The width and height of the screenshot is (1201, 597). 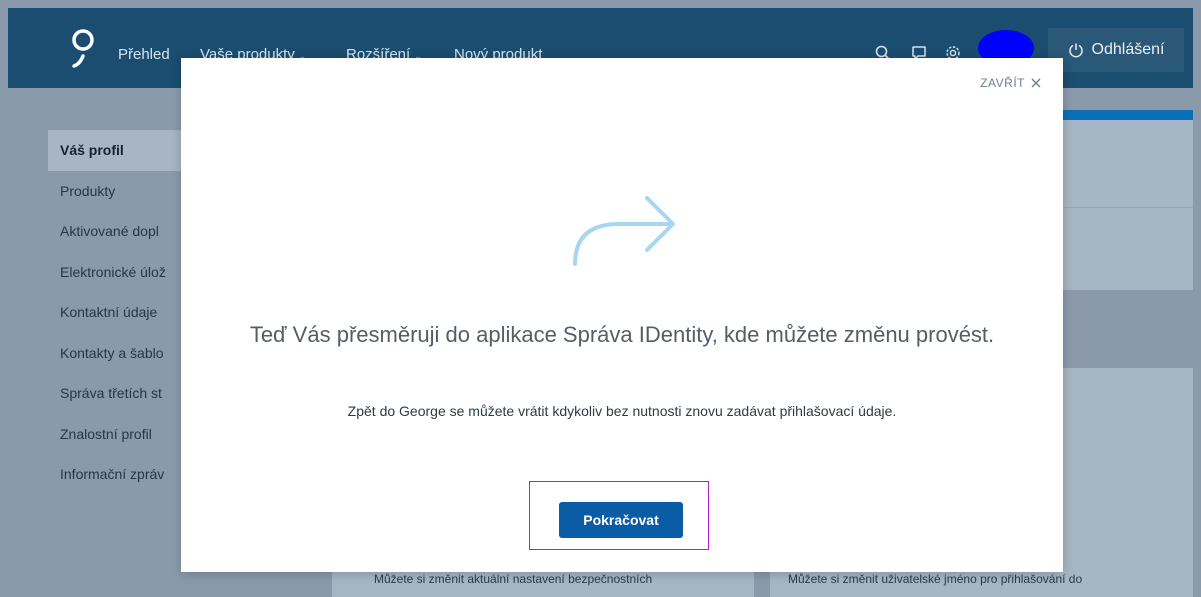 I want to click on george-logo-icon, so click(x=83, y=48).